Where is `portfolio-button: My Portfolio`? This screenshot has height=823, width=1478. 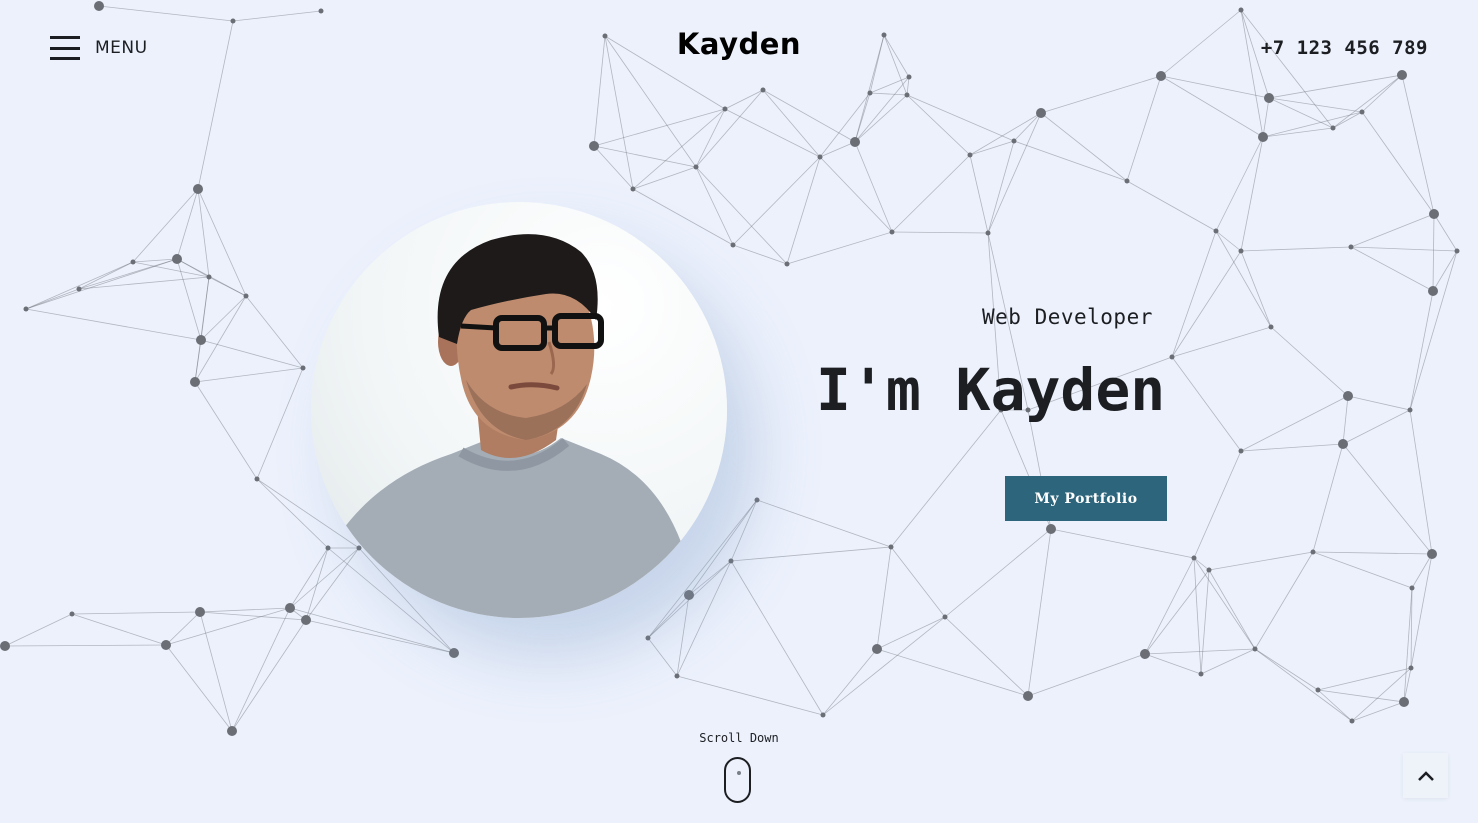
portfolio-button: My Portfolio is located at coordinates (1086, 498).